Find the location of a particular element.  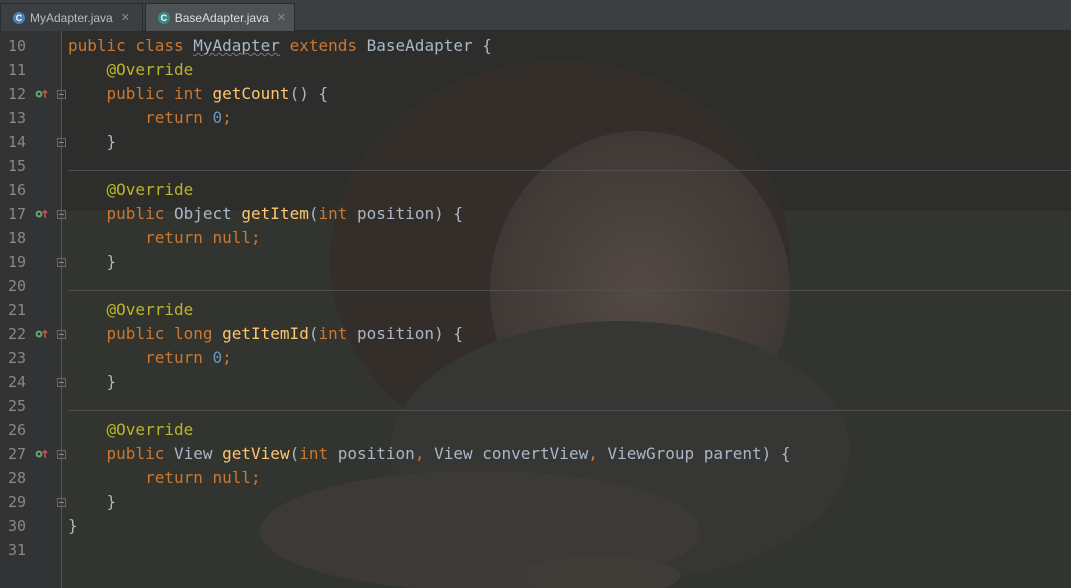

method-separator is located at coordinates (569, 170).